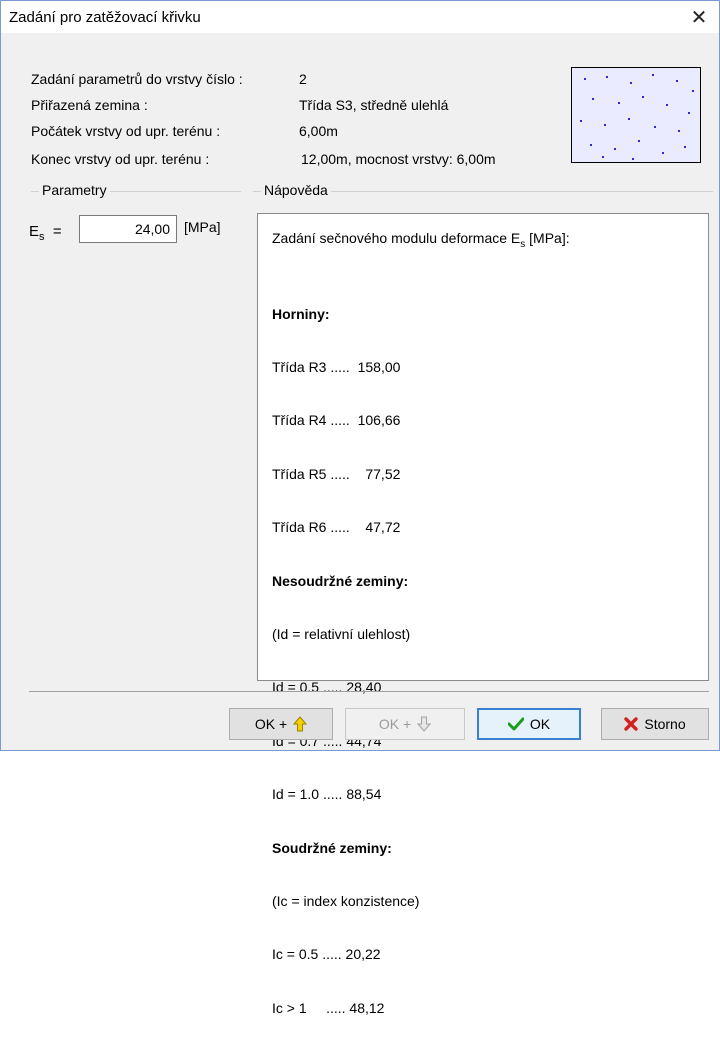 Image resolution: width=720 pixels, height=1053 pixels. I want to click on arrow-up-icon, so click(300, 724).